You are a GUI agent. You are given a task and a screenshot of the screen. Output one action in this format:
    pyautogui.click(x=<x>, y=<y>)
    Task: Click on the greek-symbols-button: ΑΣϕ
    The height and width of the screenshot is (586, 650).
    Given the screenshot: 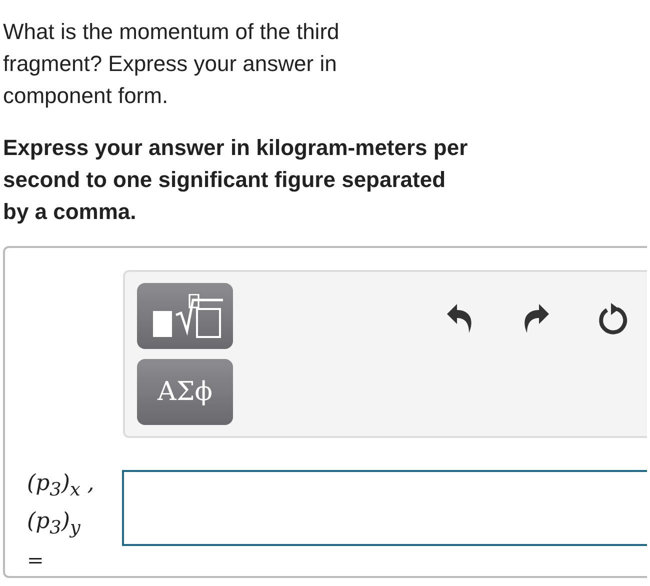 What is the action you would take?
    pyautogui.click(x=185, y=392)
    